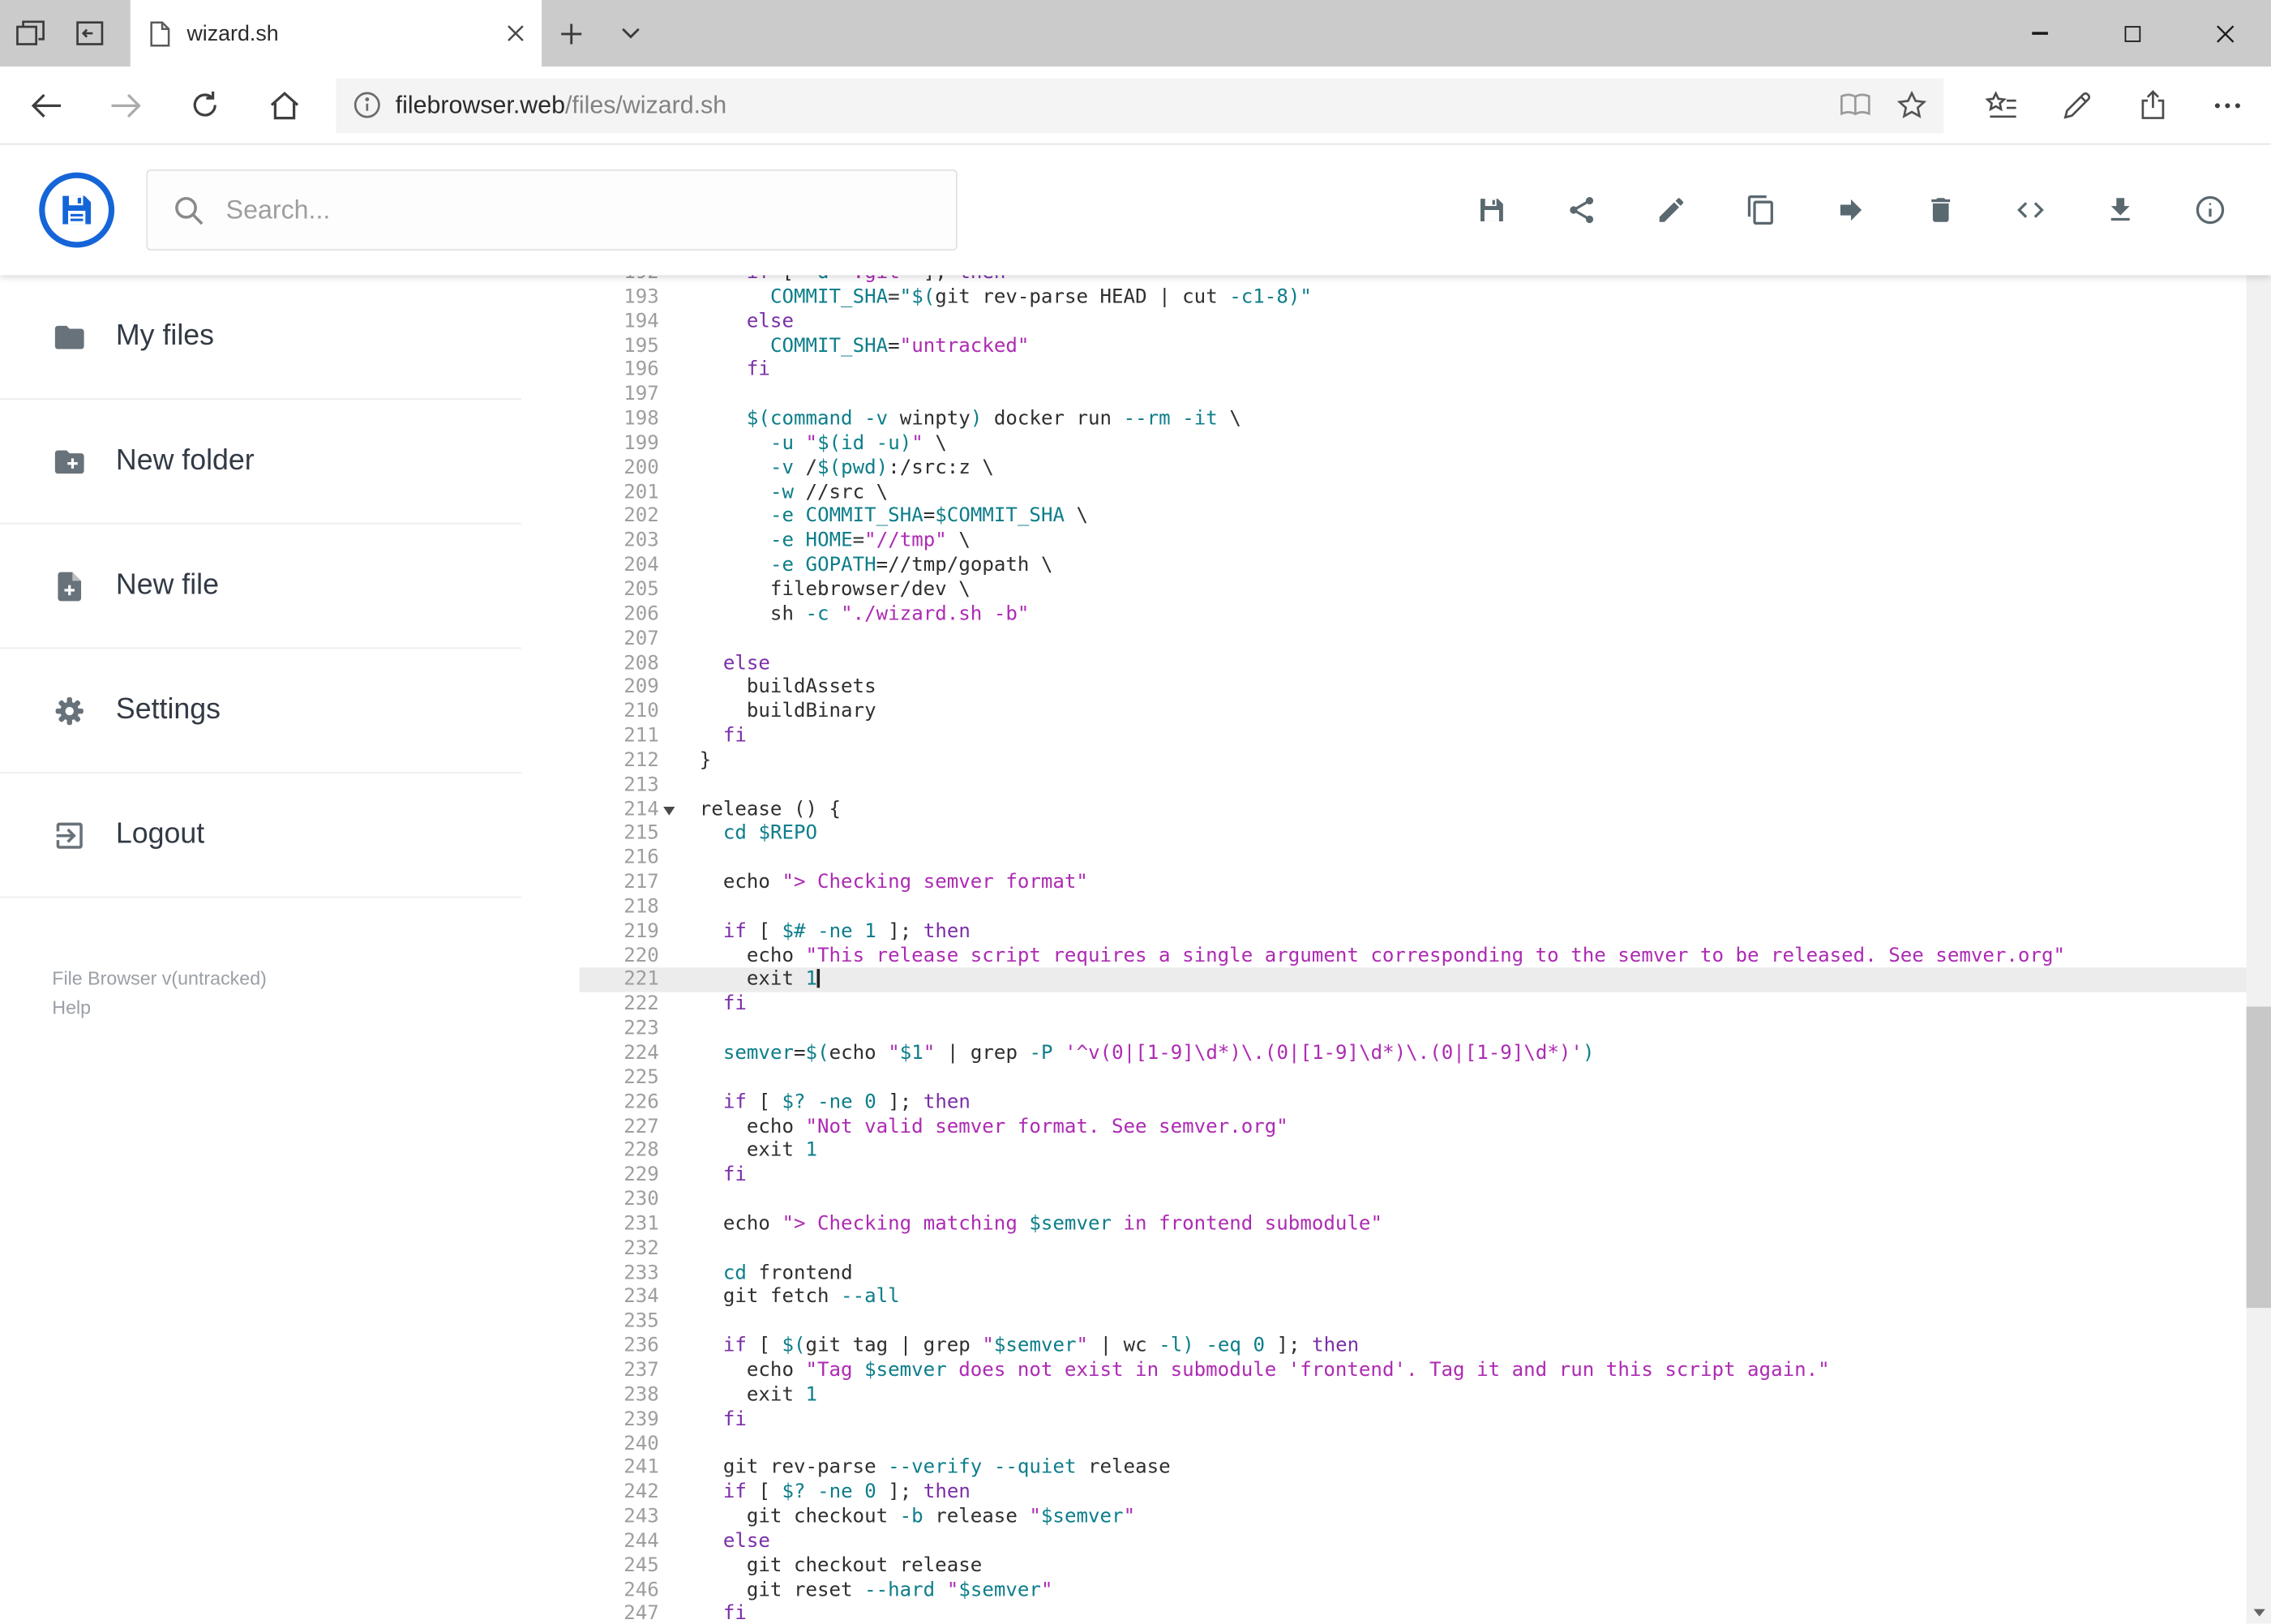 Image resolution: width=2271 pixels, height=1624 pixels. What do you see at coordinates (1671, 211) in the screenshot?
I see `rename-button` at bounding box center [1671, 211].